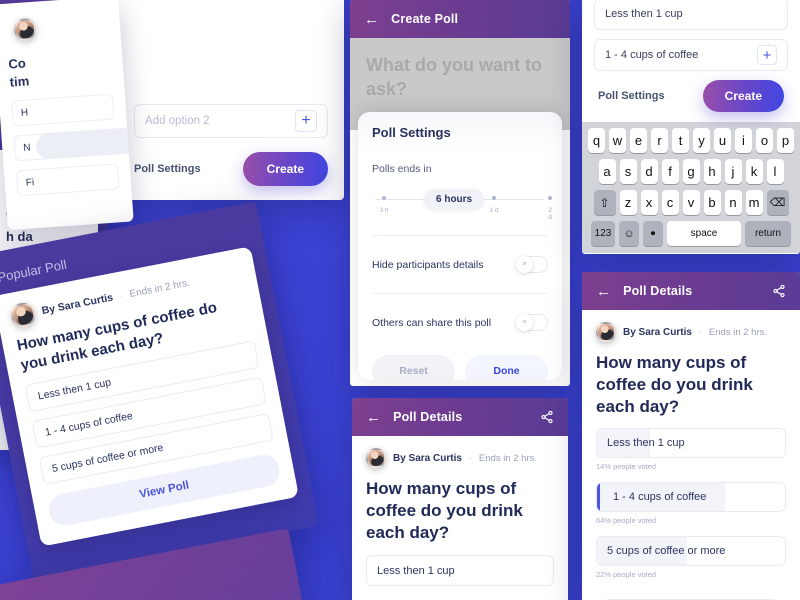 The width and height of the screenshot is (800, 600). What do you see at coordinates (598, 497) in the screenshot?
I see `selected-indicator` at bounding box center [598, 497].